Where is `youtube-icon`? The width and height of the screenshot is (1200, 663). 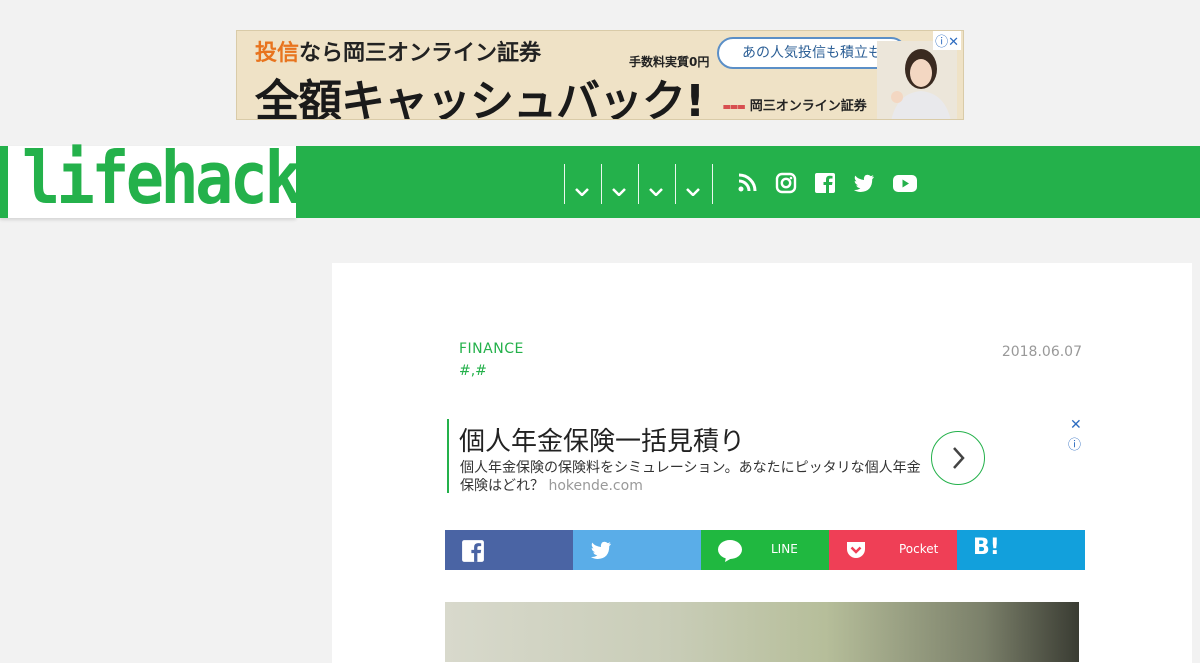 youtube-icon is located at coordinates (904, 183).